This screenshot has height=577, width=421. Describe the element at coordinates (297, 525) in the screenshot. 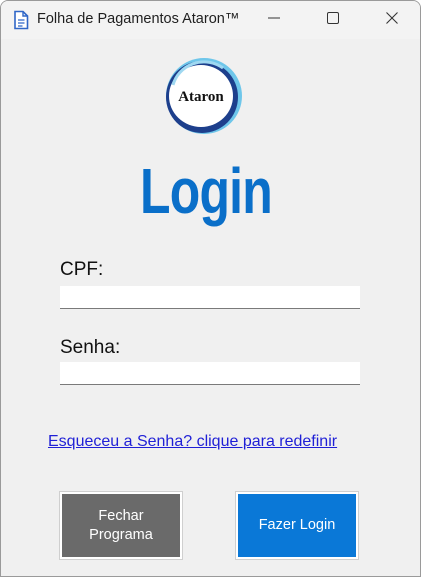

I see `login-button: Fazer Login` at that location.